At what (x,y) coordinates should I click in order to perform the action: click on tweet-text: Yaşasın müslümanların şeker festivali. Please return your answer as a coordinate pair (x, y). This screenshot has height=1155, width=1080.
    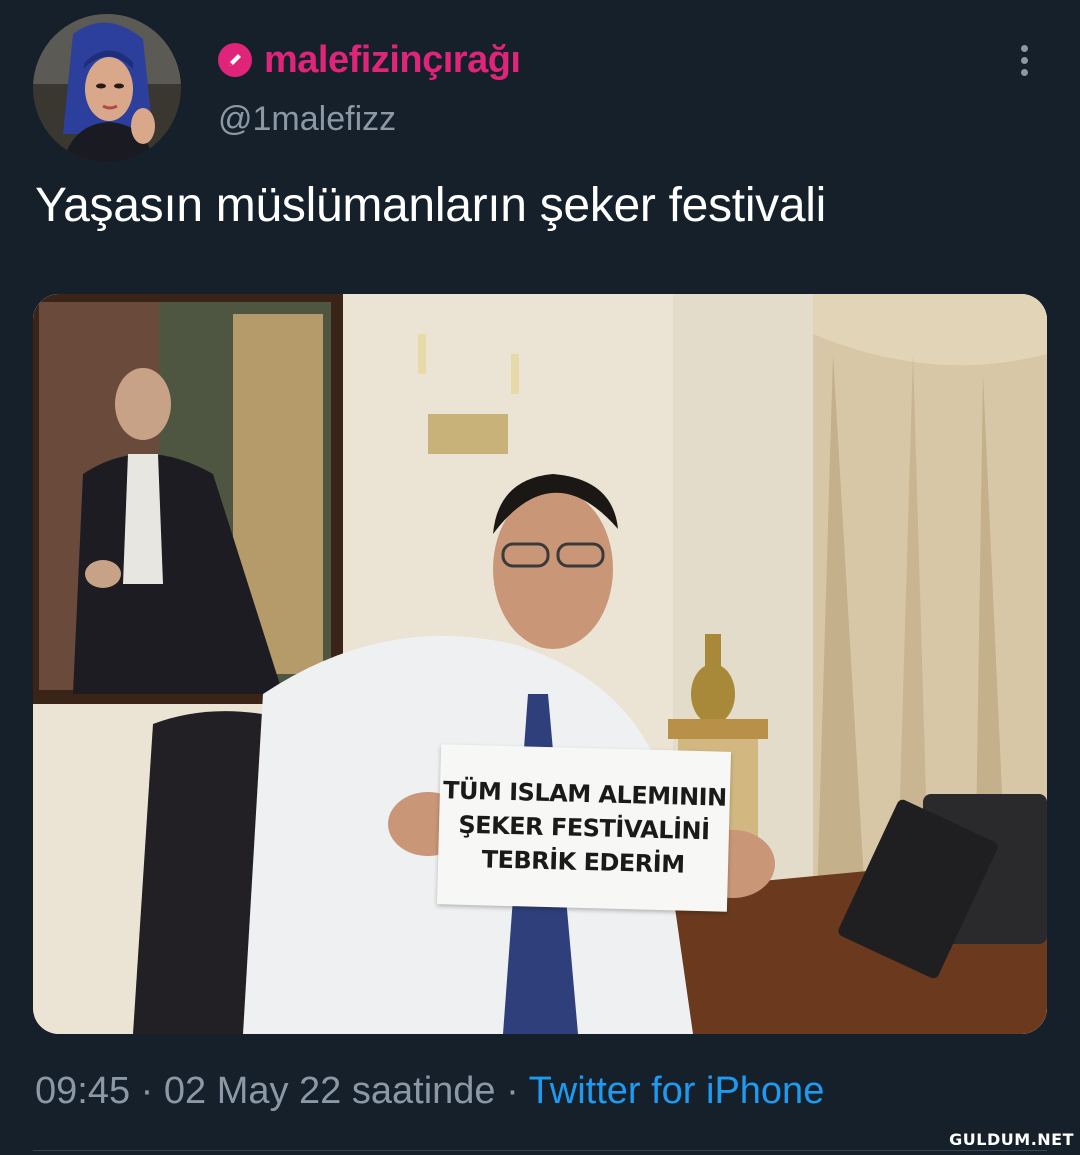
    Looking at the image, I should click on (431, 205).